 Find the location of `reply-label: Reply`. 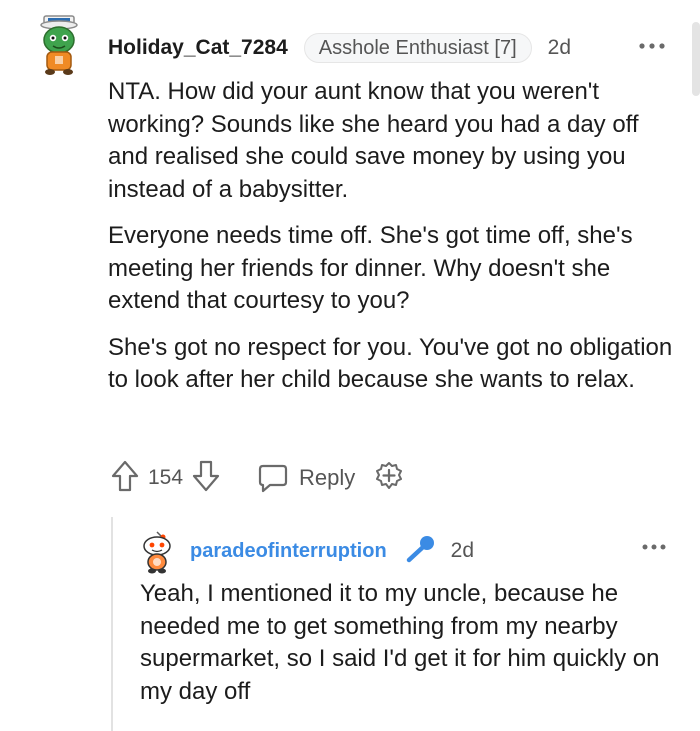

reply-label: Reply is located at coordinates (327, 477).